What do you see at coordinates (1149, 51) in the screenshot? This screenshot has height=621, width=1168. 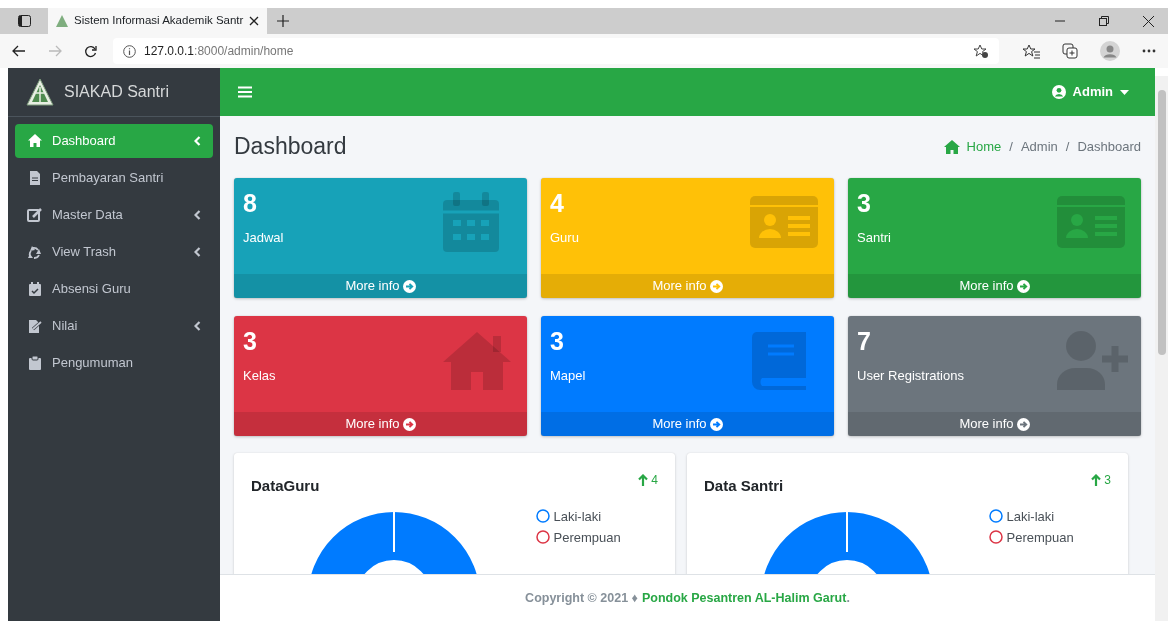 I see `more-icon` at bounding box center [1149, 51].